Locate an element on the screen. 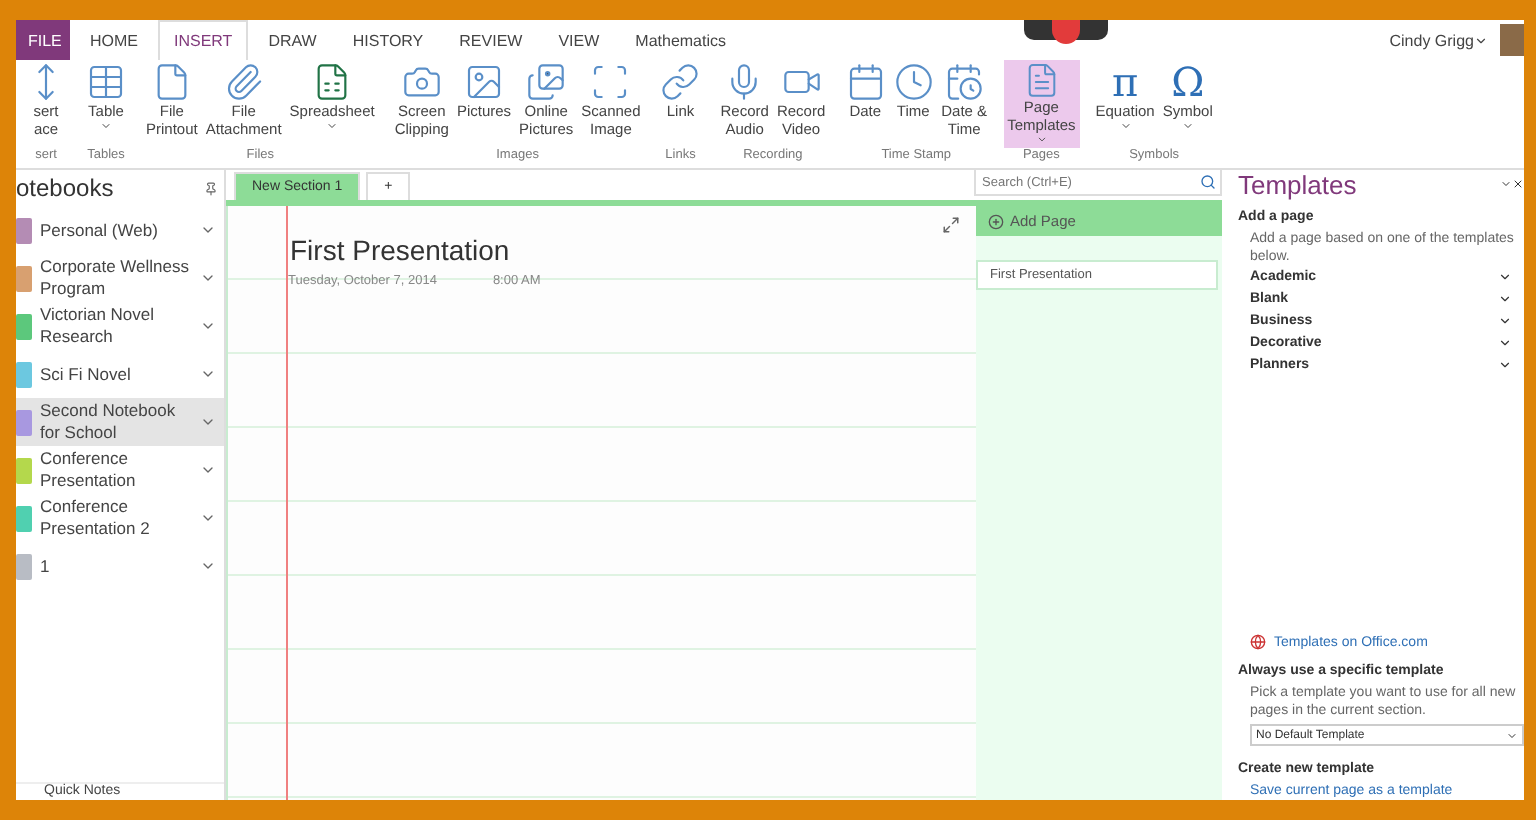 The width and height of the screenshot is (1536, 820). notebook-name: Personal (Web) is located at coordinates (100, 230).